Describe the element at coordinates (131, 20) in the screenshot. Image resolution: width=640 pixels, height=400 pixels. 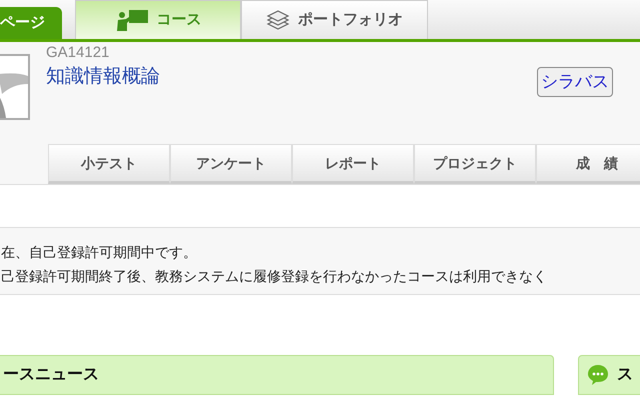
I see `teacher-board-icon` at that location.